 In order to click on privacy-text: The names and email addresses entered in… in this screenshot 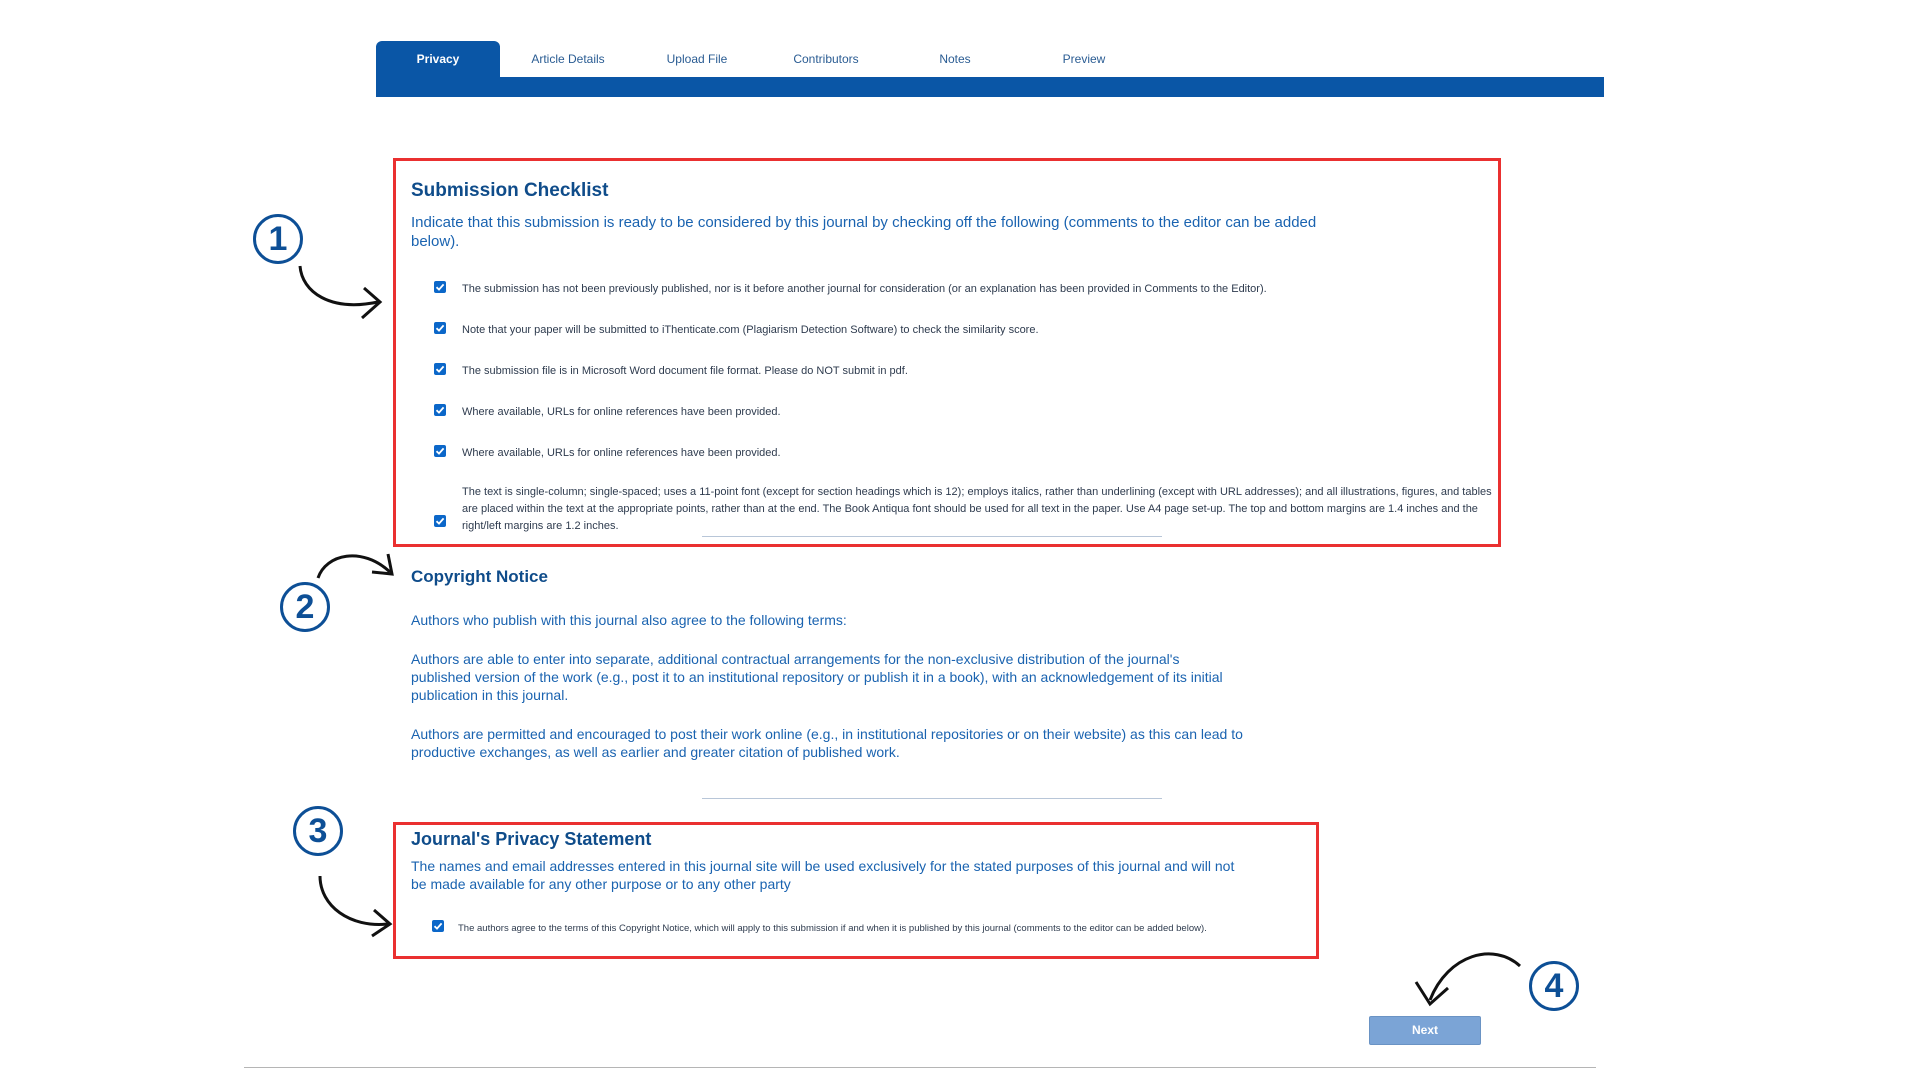, I will do `click(823, 875)`.